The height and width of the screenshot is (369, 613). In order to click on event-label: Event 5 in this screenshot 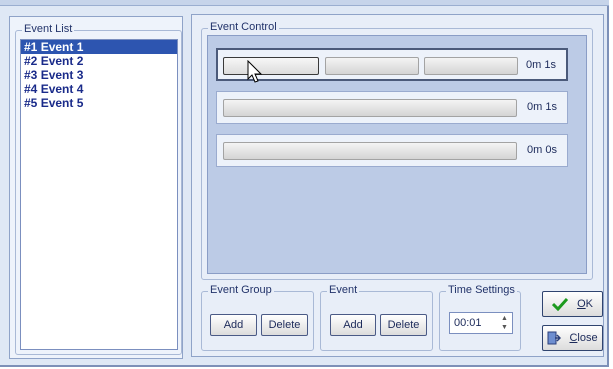, I will do `click(62, 103)`.